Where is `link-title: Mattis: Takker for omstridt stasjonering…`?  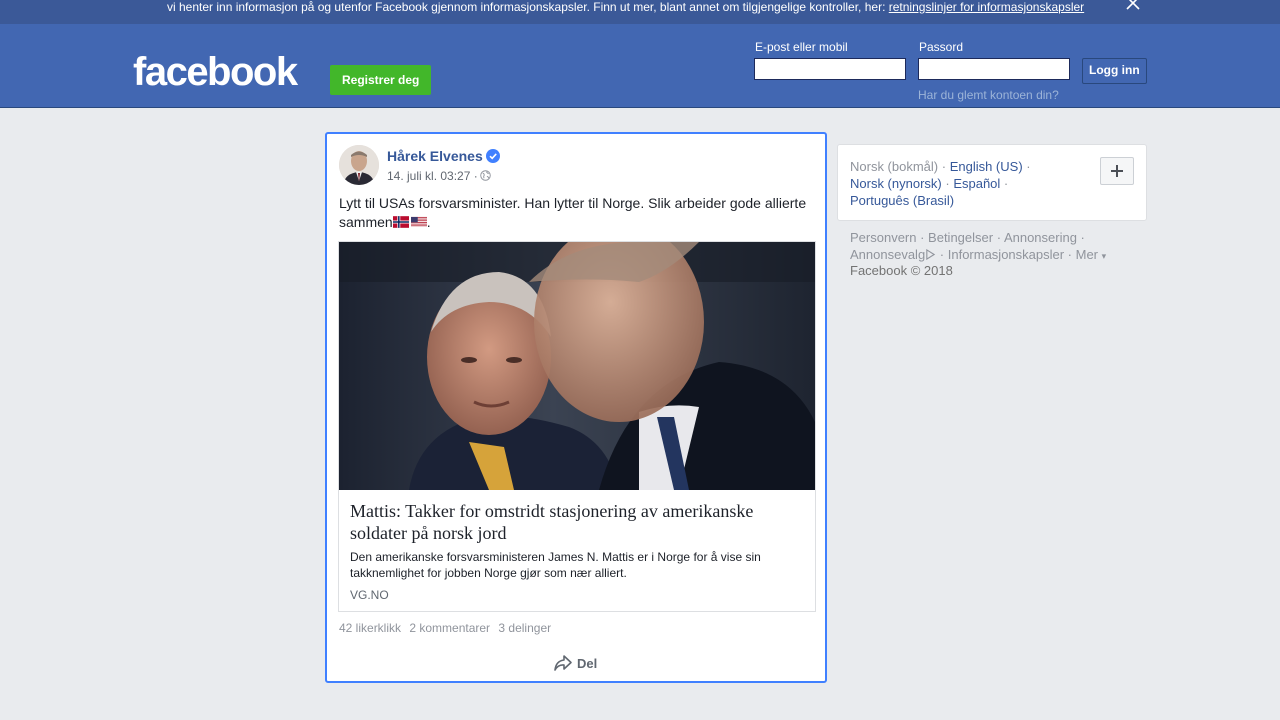
link-title: Mattis: Takker for omstridt stasjonering… is located at coordinates (570, 522).